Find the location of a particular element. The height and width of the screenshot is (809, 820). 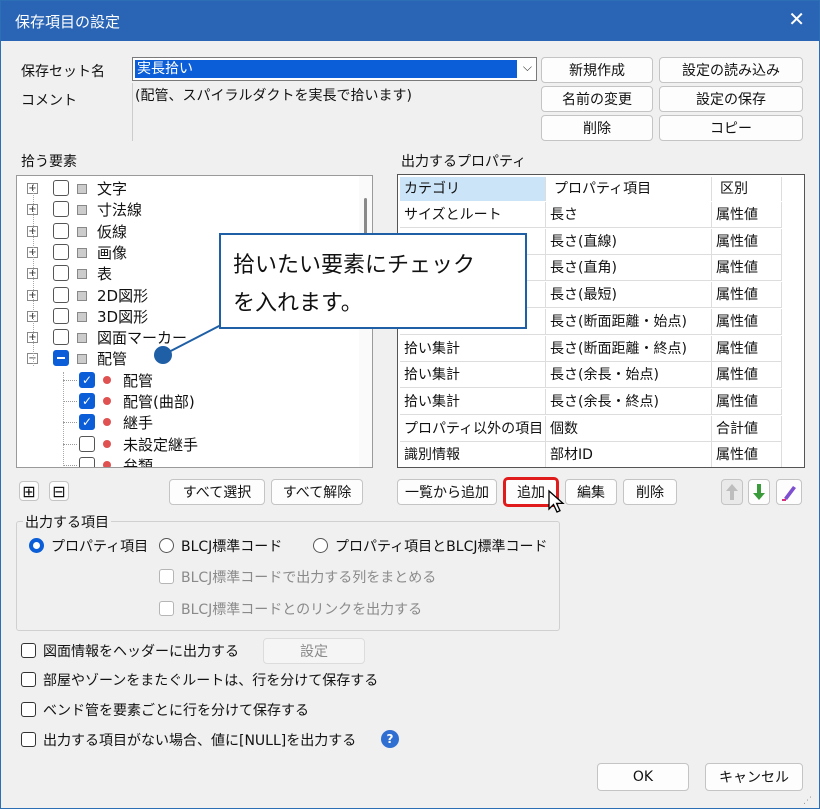

split-route-label: 部屋やゾーンをまたぐルートは、行を分けて保存する is located at coordinates (210, 680).